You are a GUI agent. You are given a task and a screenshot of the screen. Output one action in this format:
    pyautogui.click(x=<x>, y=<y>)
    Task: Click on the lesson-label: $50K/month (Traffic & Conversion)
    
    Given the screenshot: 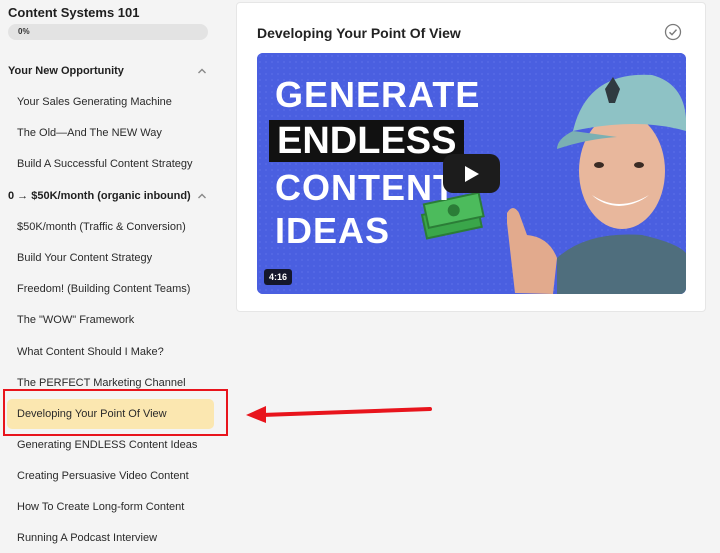 What is the action you would take?
    pyautogui.click(x=101, y=227)
    